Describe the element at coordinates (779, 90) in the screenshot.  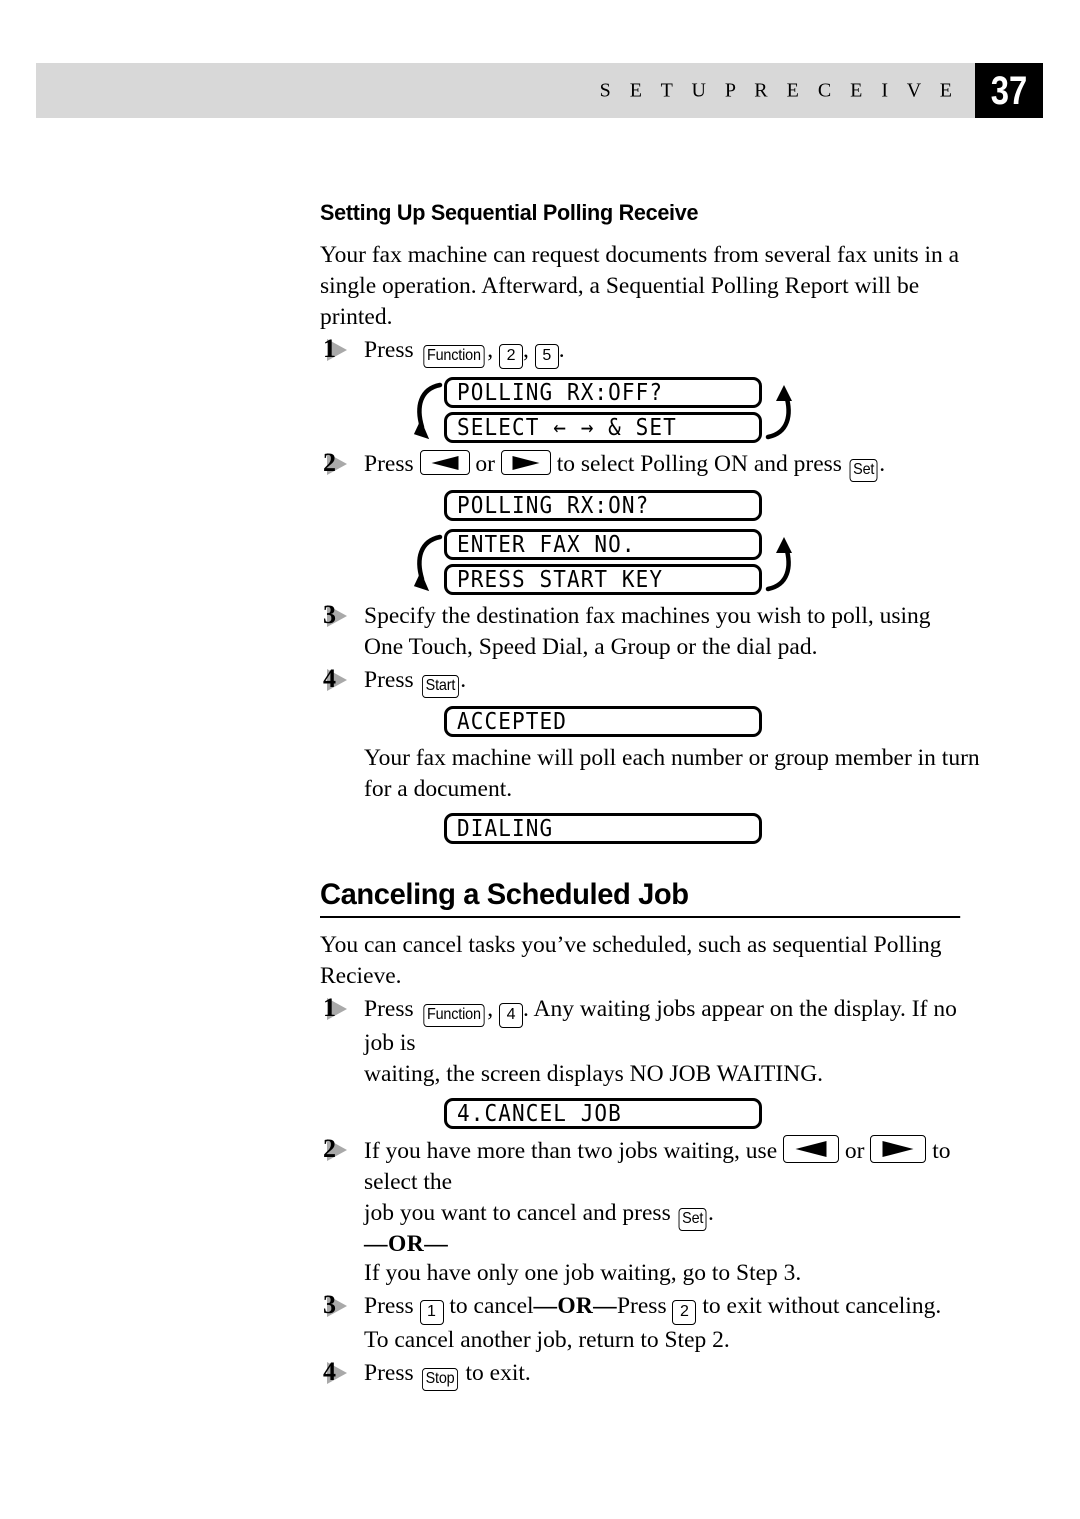
I see `header-title: S E T U P R E C E I V E` at that location.